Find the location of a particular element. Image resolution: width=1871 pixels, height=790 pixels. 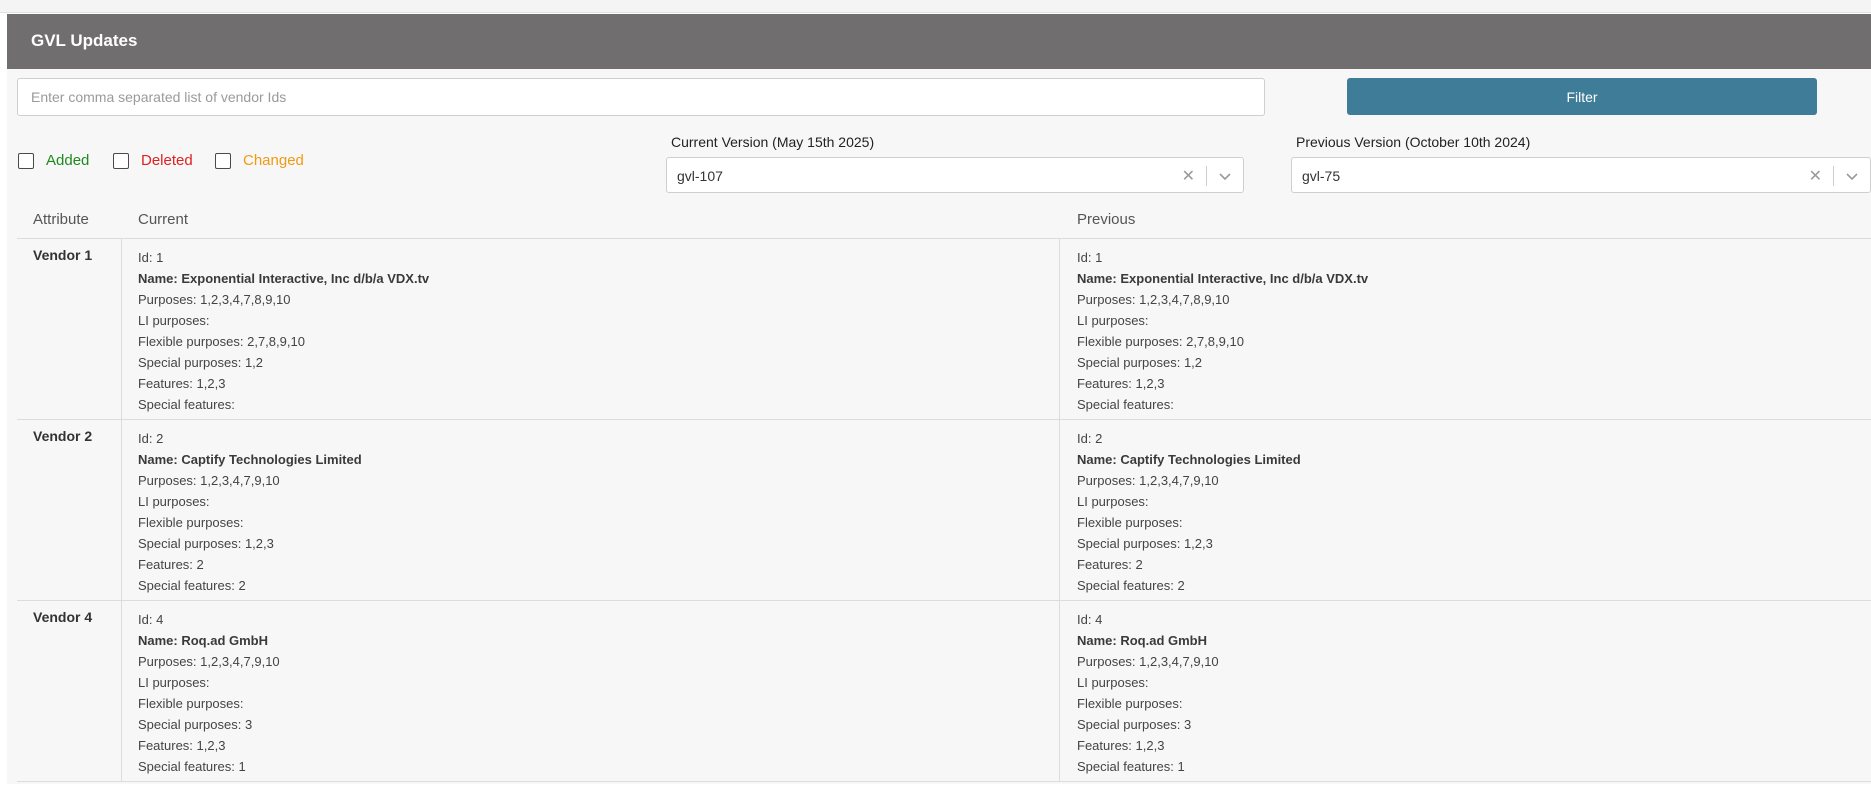

previous-version-select: gvl-75 ✕ is located at coordinates (1581, 175).